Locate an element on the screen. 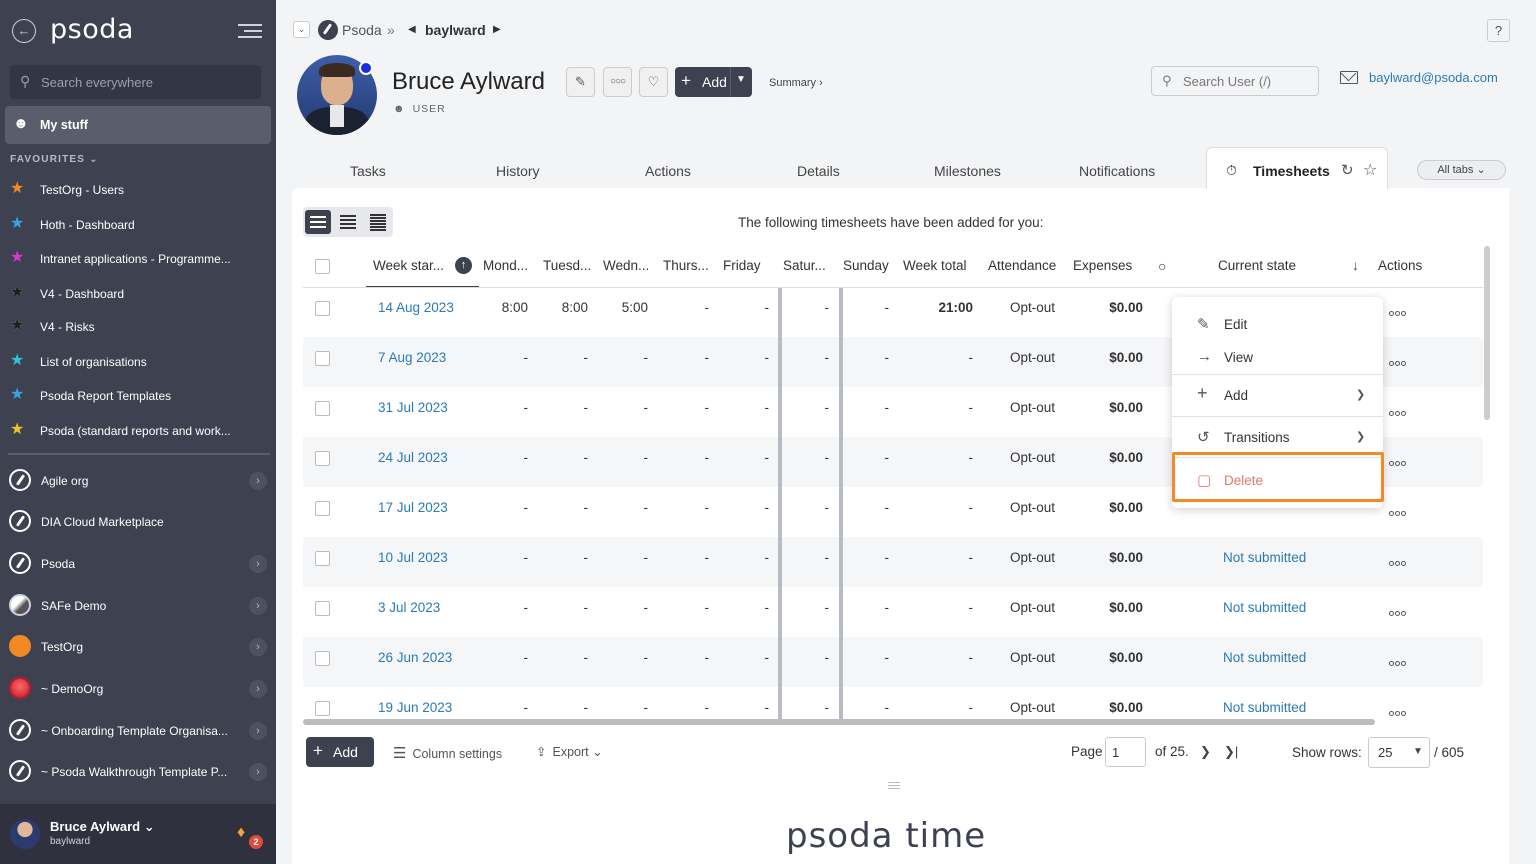 The width and height of the screenshot is (1536, 864). tab-timesheets: ⏱ Timesheets ↻ ☆ is located at coordinates (1297, 168).